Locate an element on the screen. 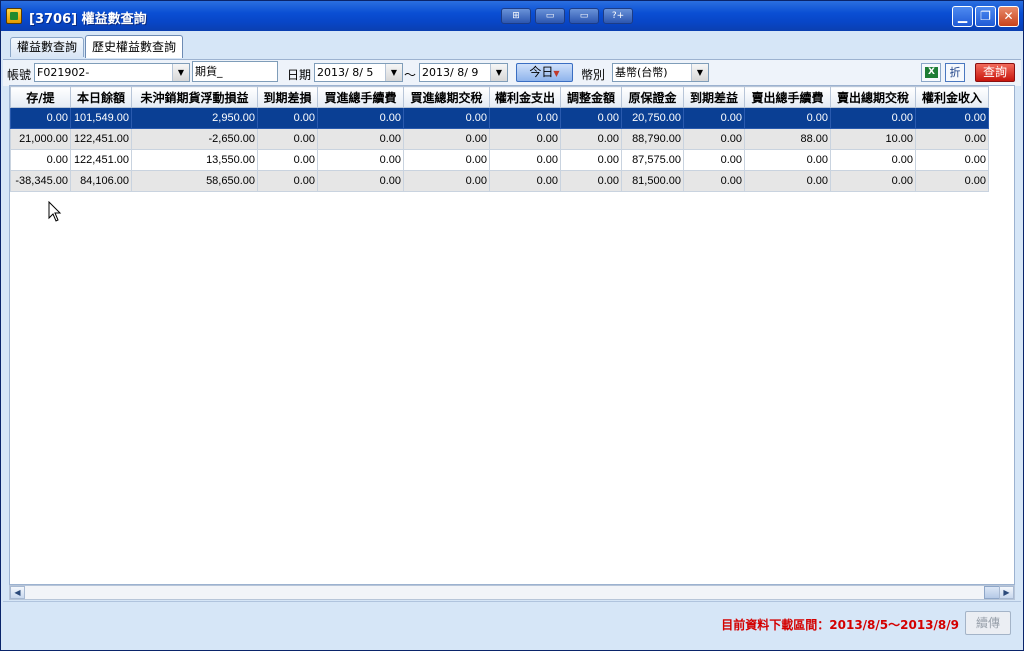 The width and height of the screenshot is (1024, 651). column-header: 買進總手續費 is located at coordinates (360, 97).